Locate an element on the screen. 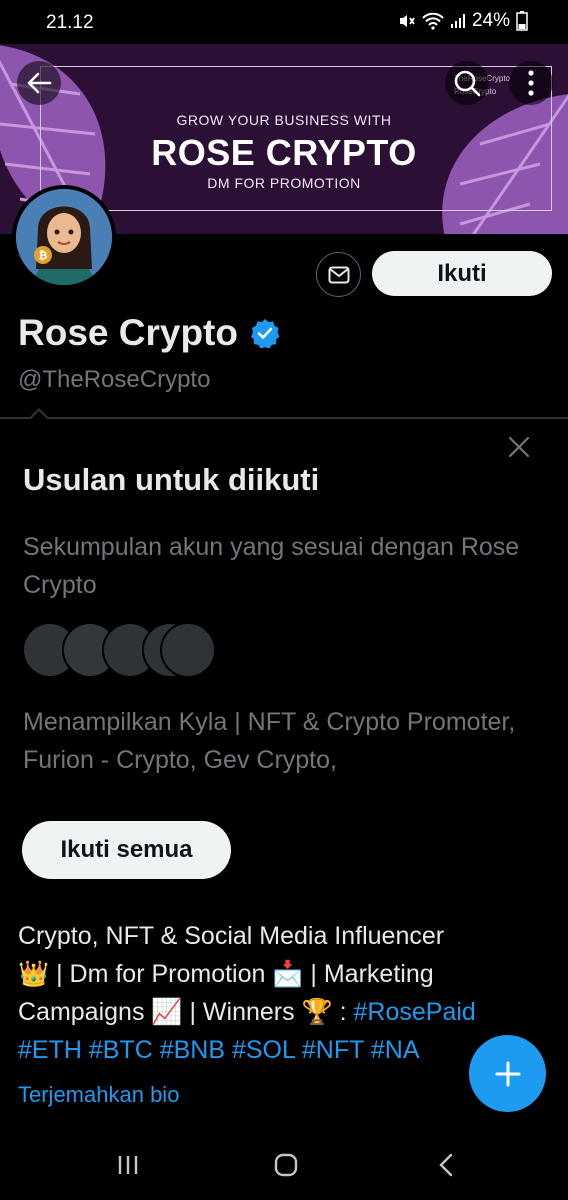 This screenshot has width=568, height=1200. bio-line: Campaigns 📈 | Winners 🏆 : #RosePaid is located at coordinates (283, 1012).